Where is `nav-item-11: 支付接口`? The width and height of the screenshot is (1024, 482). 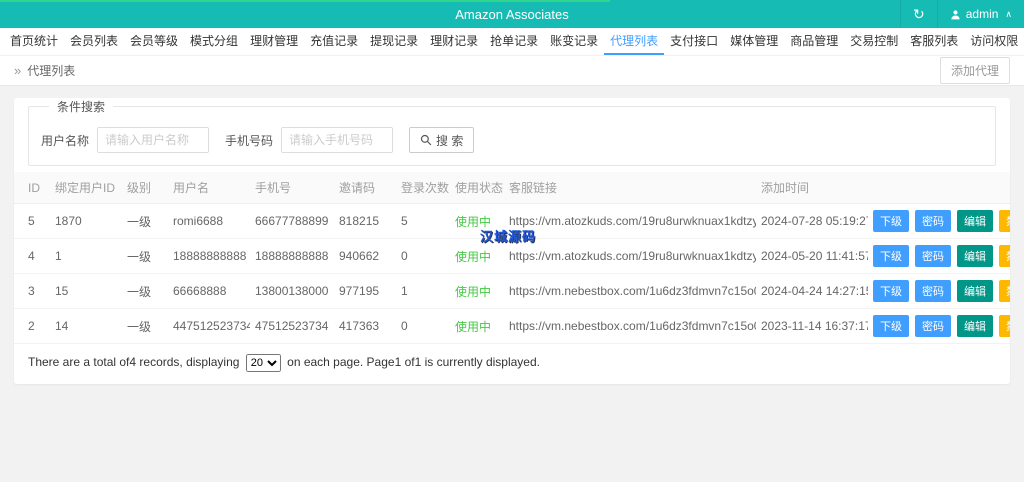 nav-item-11: 支付接口 is located at coordinates (694, 41).